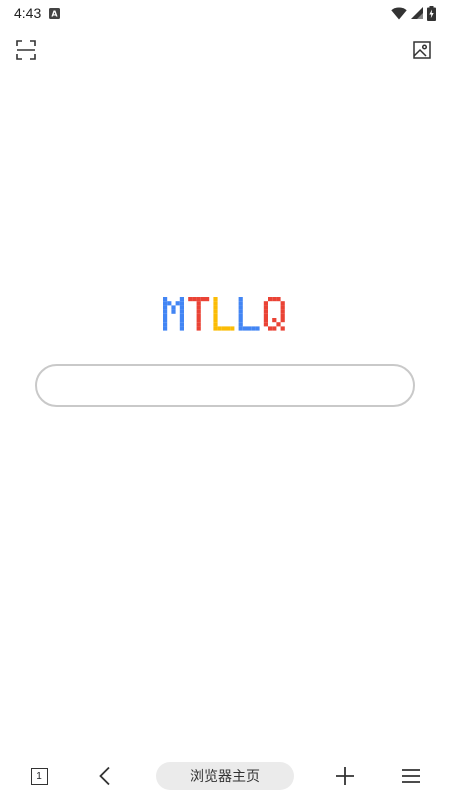 The height and width of the screenshot is (800, 450). Describe the element at coordinates (422, 50) in the screenshot. I see `image-icon` at that location.